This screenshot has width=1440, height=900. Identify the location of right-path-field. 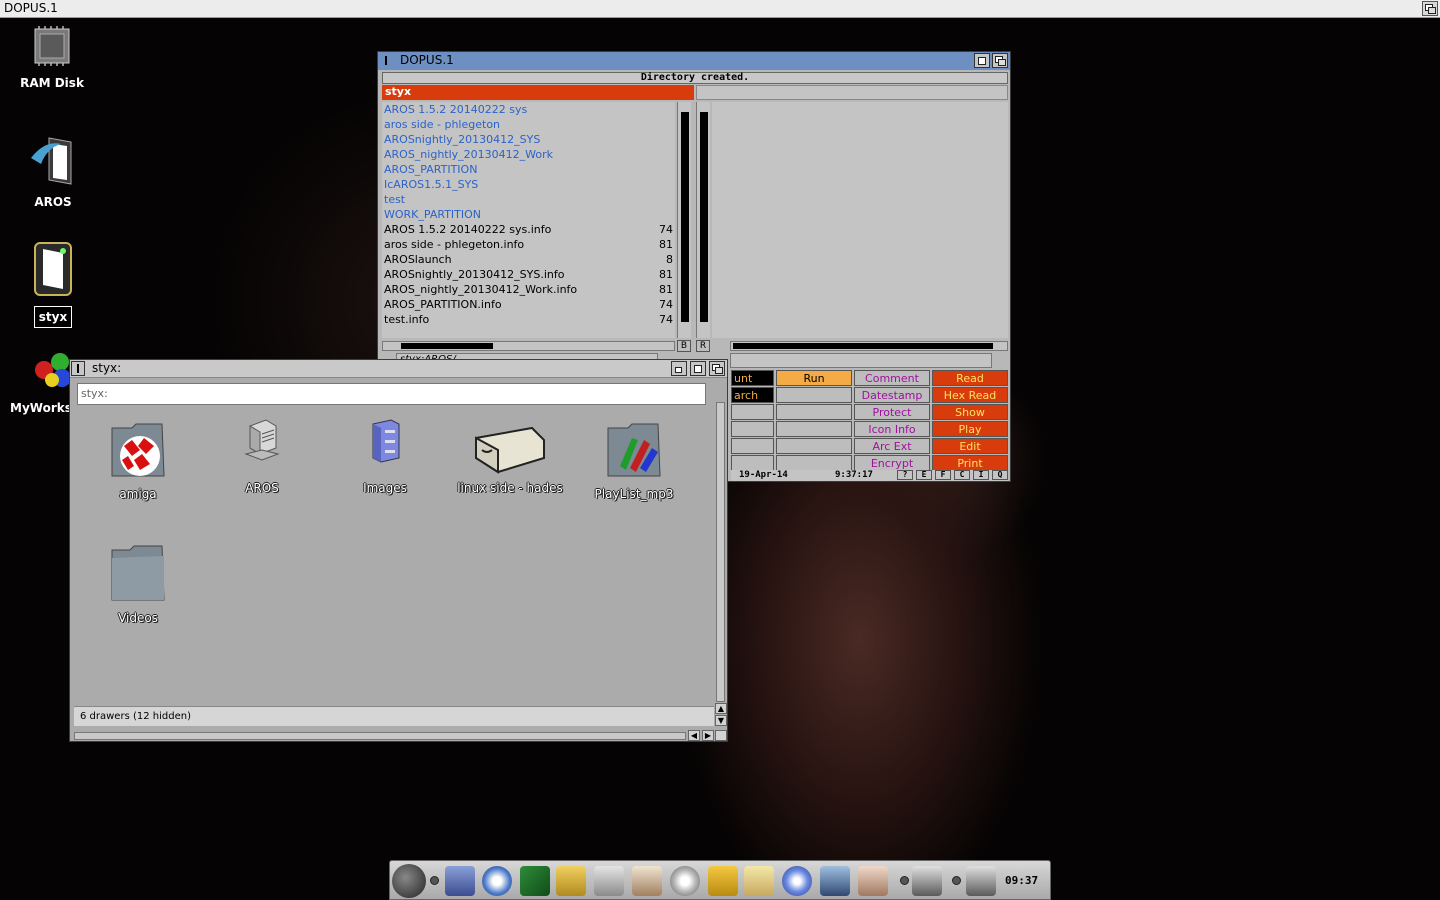
(861, 360).